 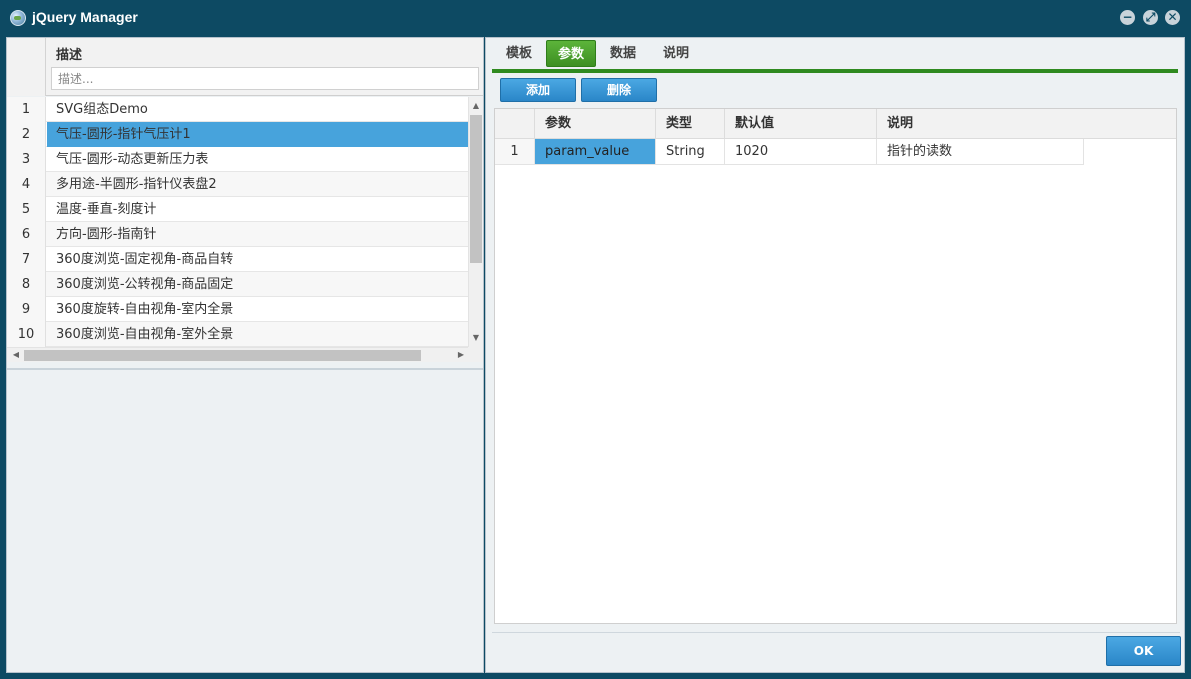 I want to click on column-header-desc: 说明, so click(x=980, y=124).